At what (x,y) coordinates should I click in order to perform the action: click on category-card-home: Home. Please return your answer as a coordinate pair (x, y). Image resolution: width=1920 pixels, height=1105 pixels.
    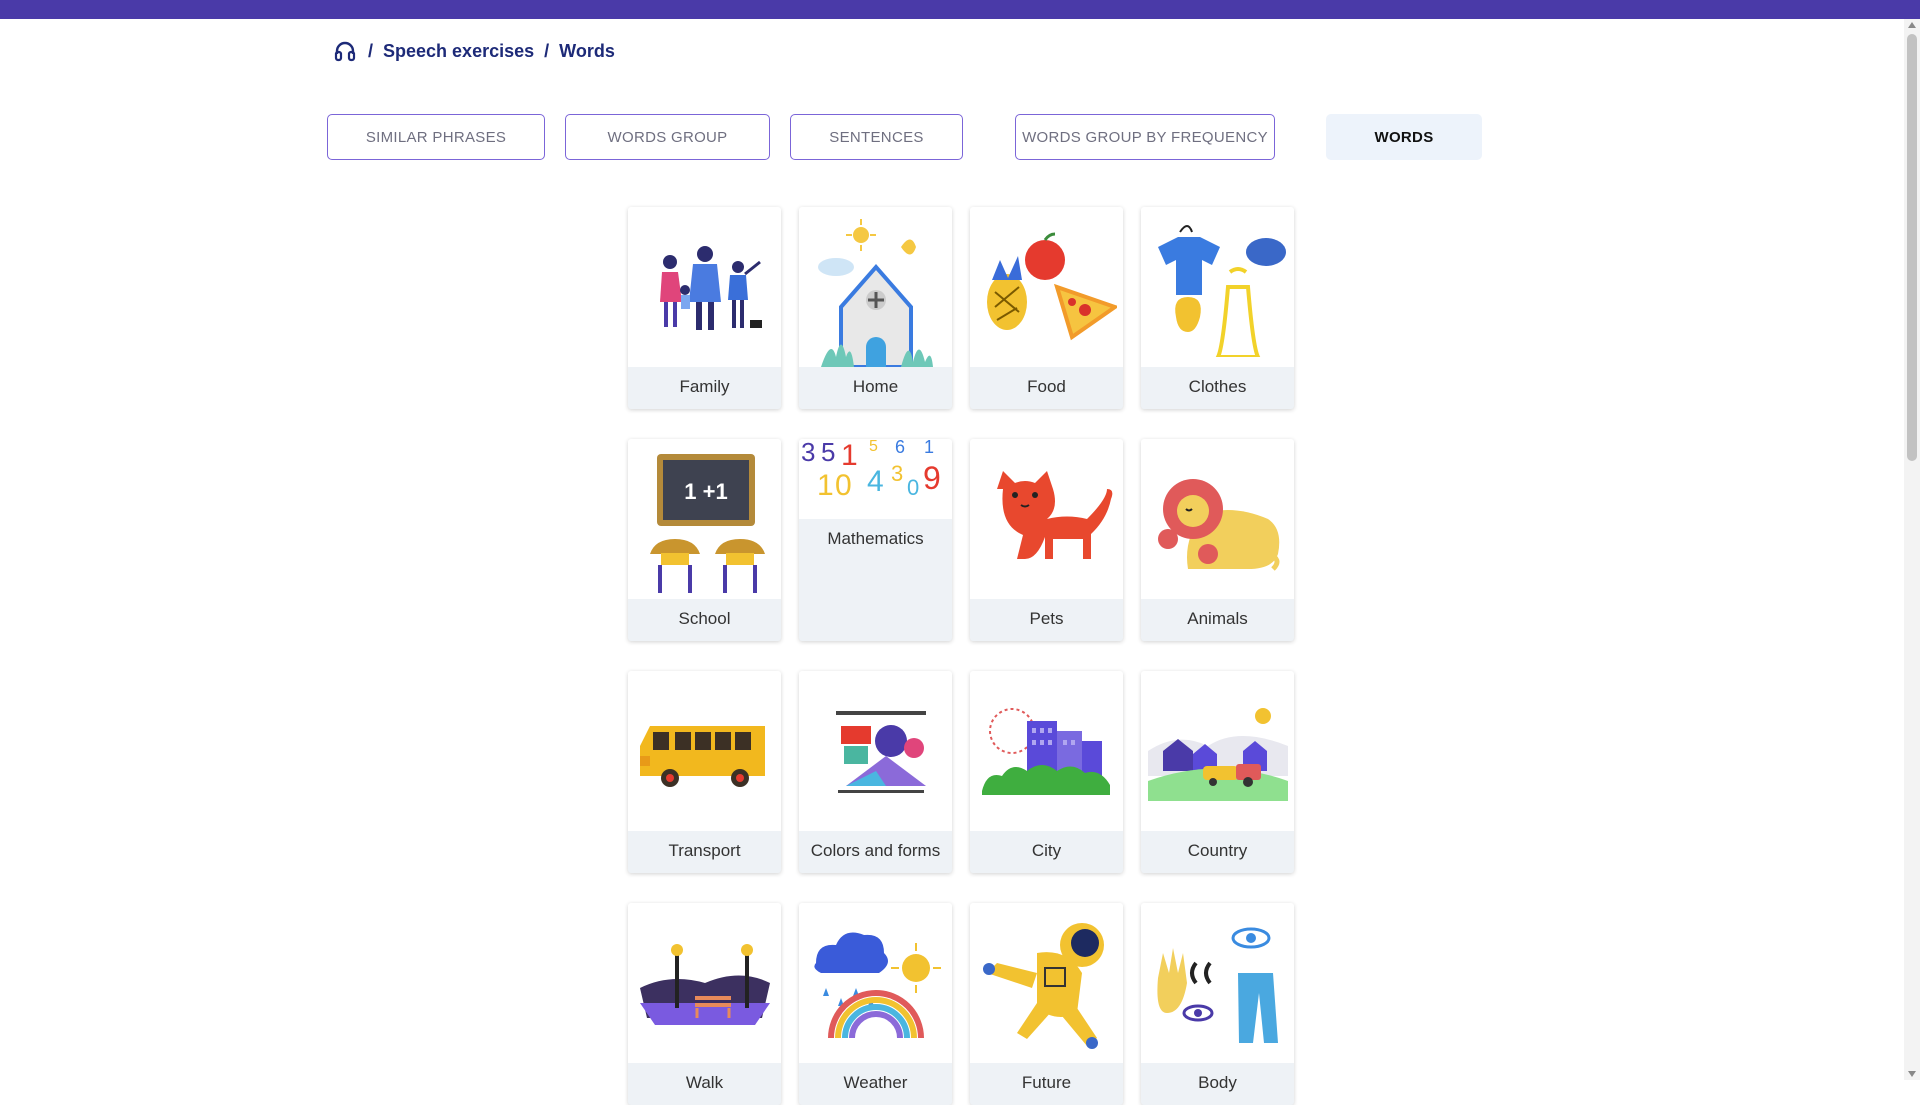
    Looking at the image, I should click on (875, 308).